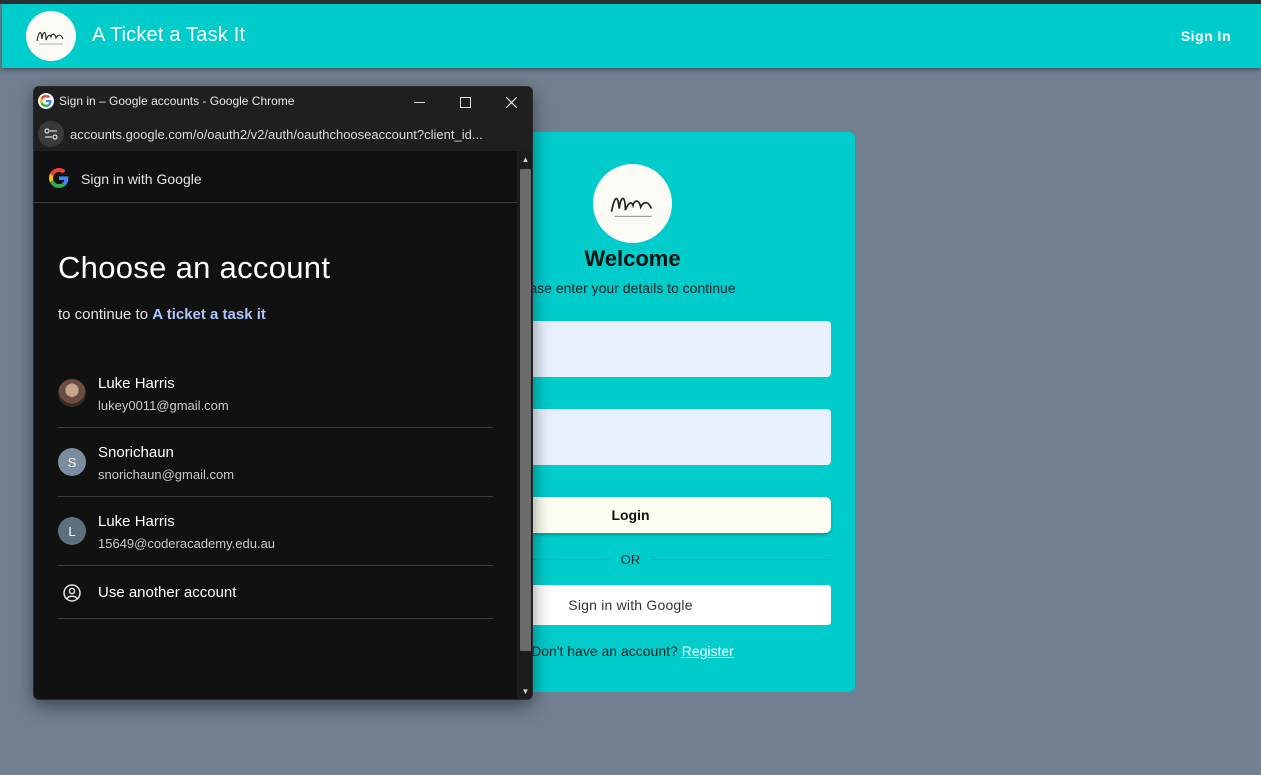 The height and width of the screenshot is (775, 1261). Describe the element at coordinates (525, 410) in the screenshot. I see `scroll-thumb` at that location.